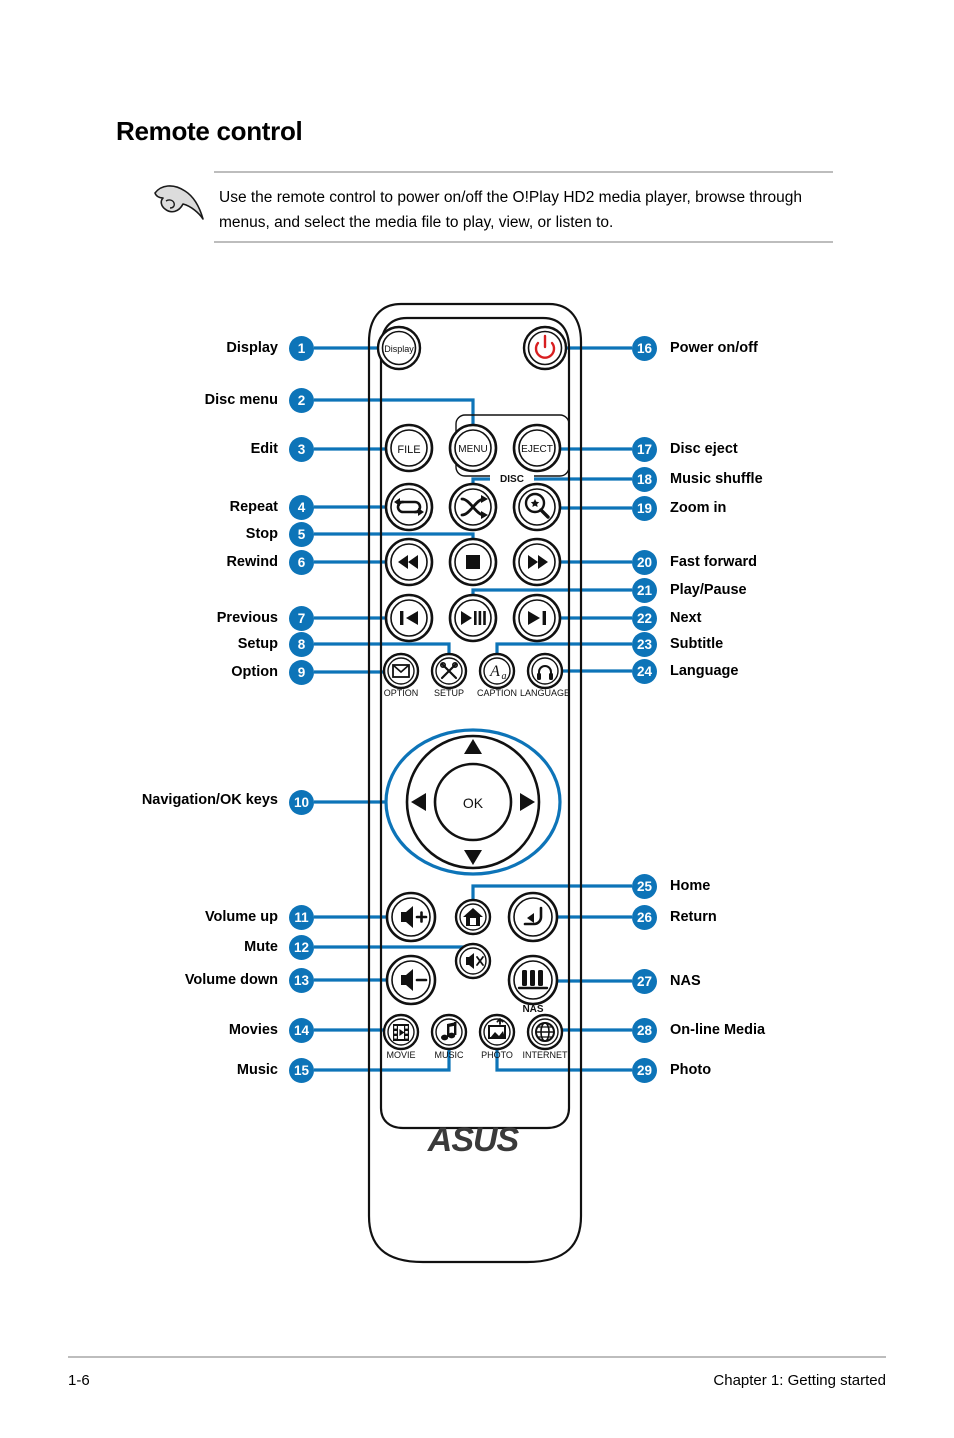 The height and width of the screenshot is (1438, 954). I want to click on callout-label-disc-menu: Disc menu, so click(241, 400).